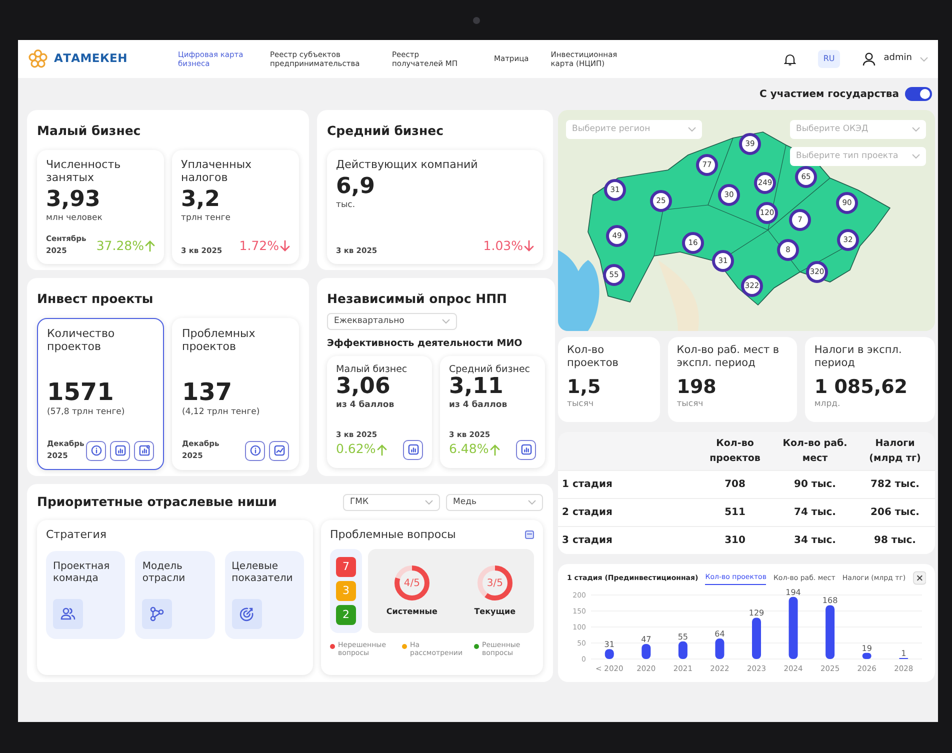 Image resolution: width=952 pixels, height=753 pixels. Describe the element at coordinates (219, 340) in the screenshot. I see `metric-label: Проблемных проектов` at that location.